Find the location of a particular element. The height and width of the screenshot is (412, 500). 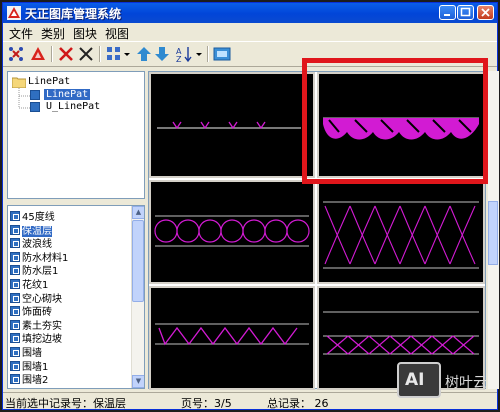

menu-block: 图块 is located at coordinates (85, 33).